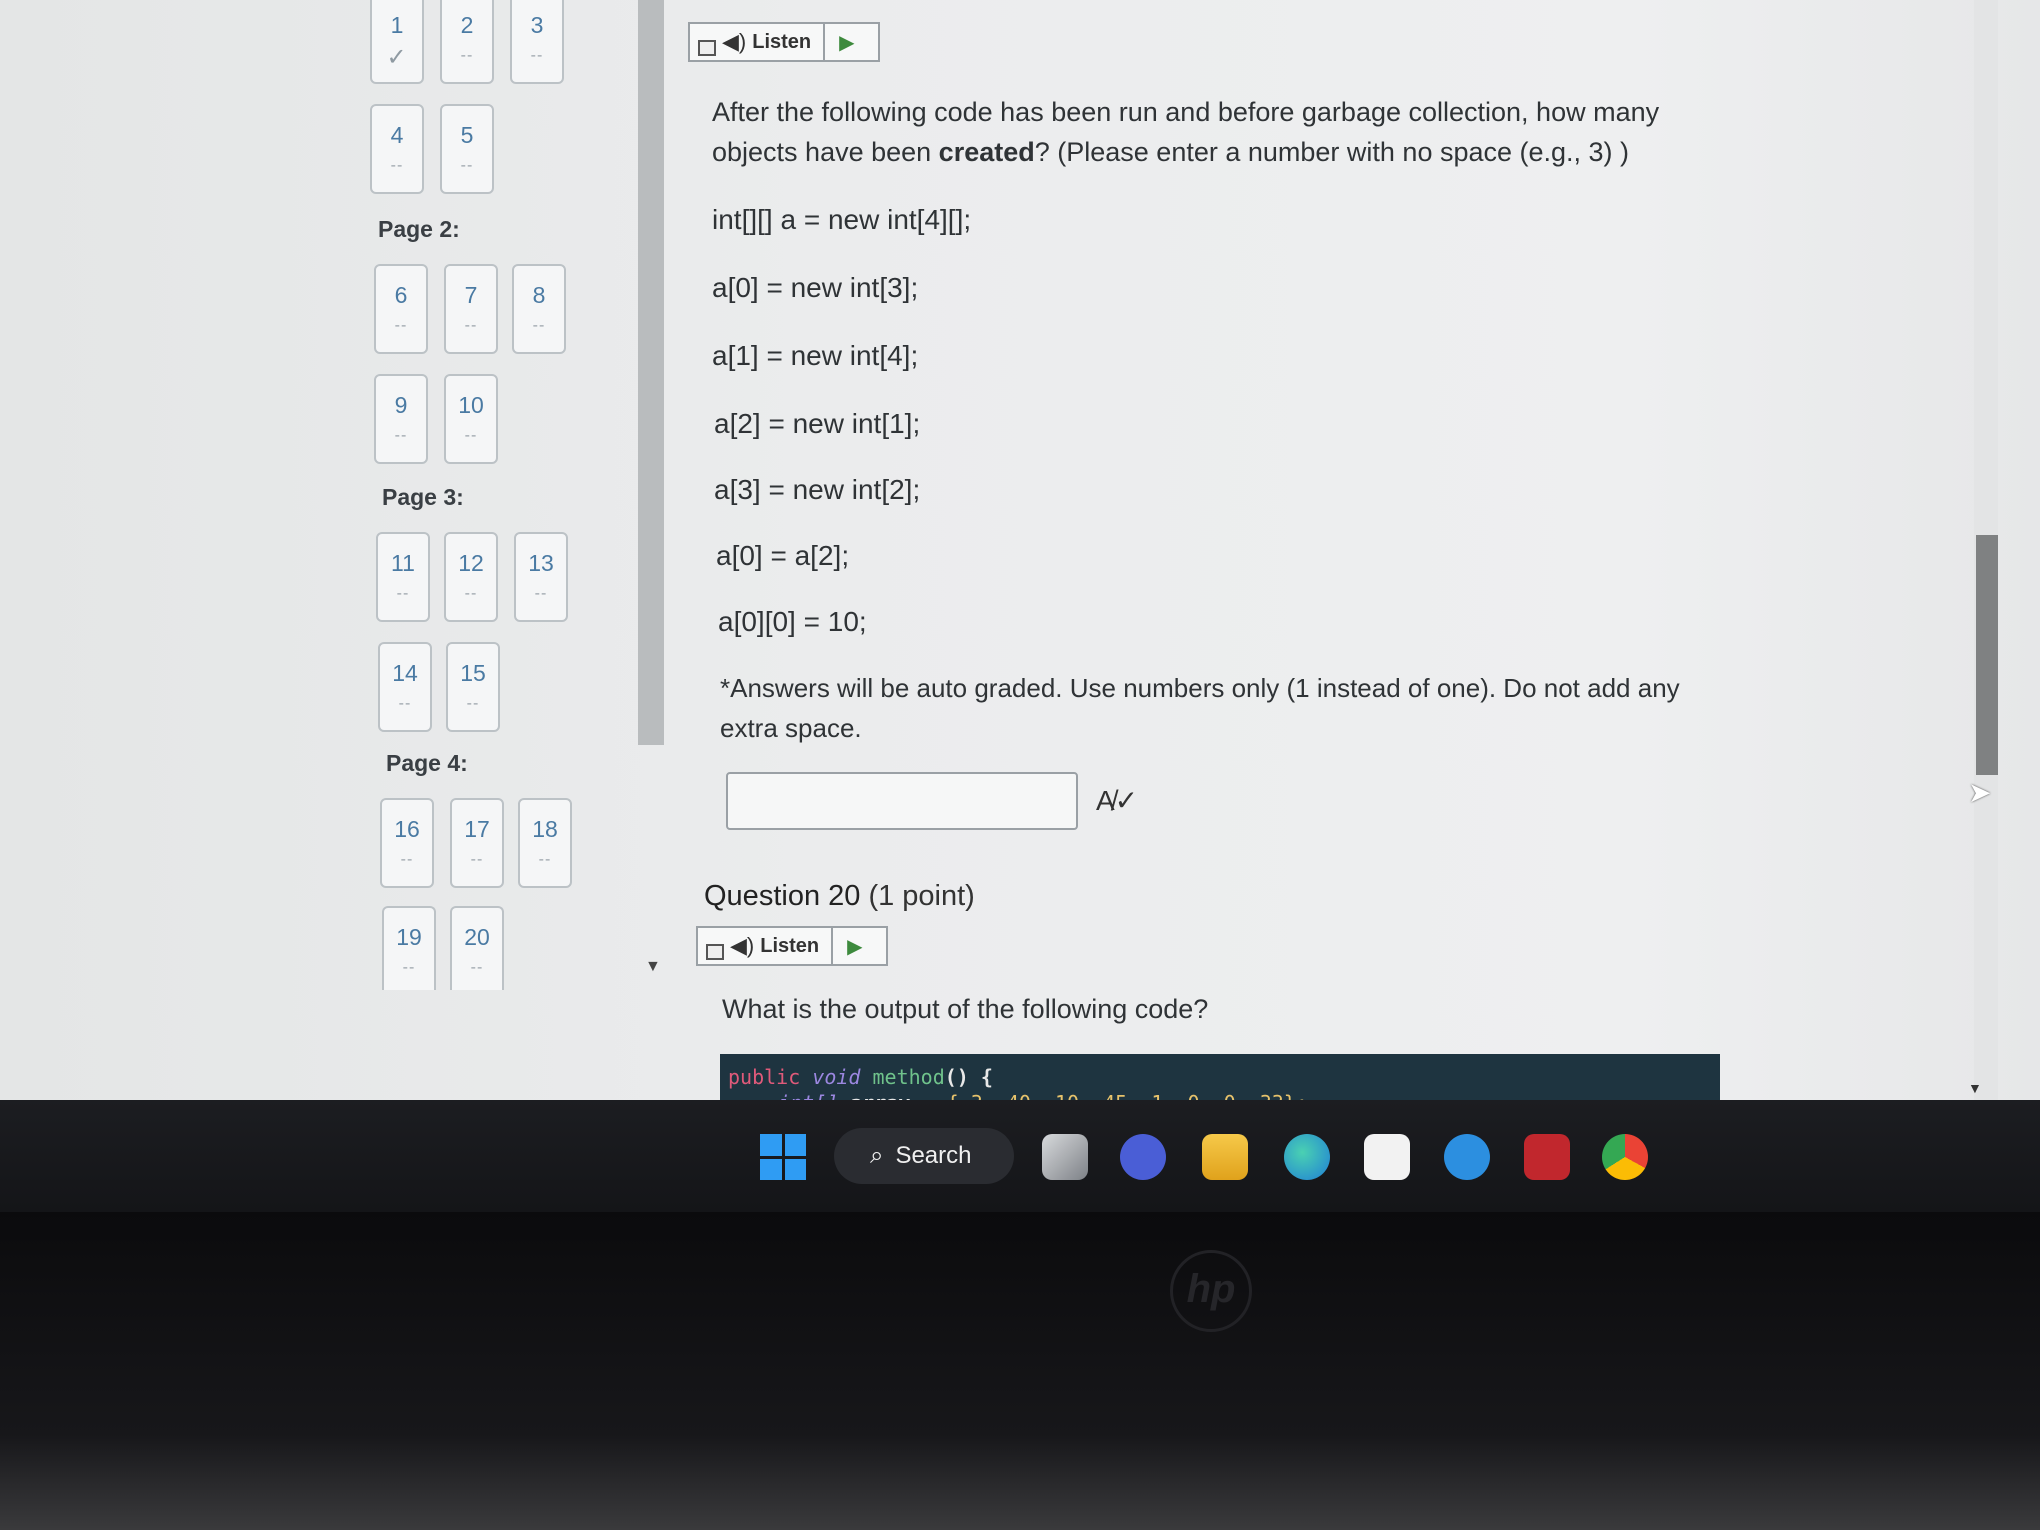 Image resolution: width=2040 pixels, height=1530 pixels. Describe the element at coordinates (764, 1077) in the screenshot. I see `code-keyword: public` at that location.